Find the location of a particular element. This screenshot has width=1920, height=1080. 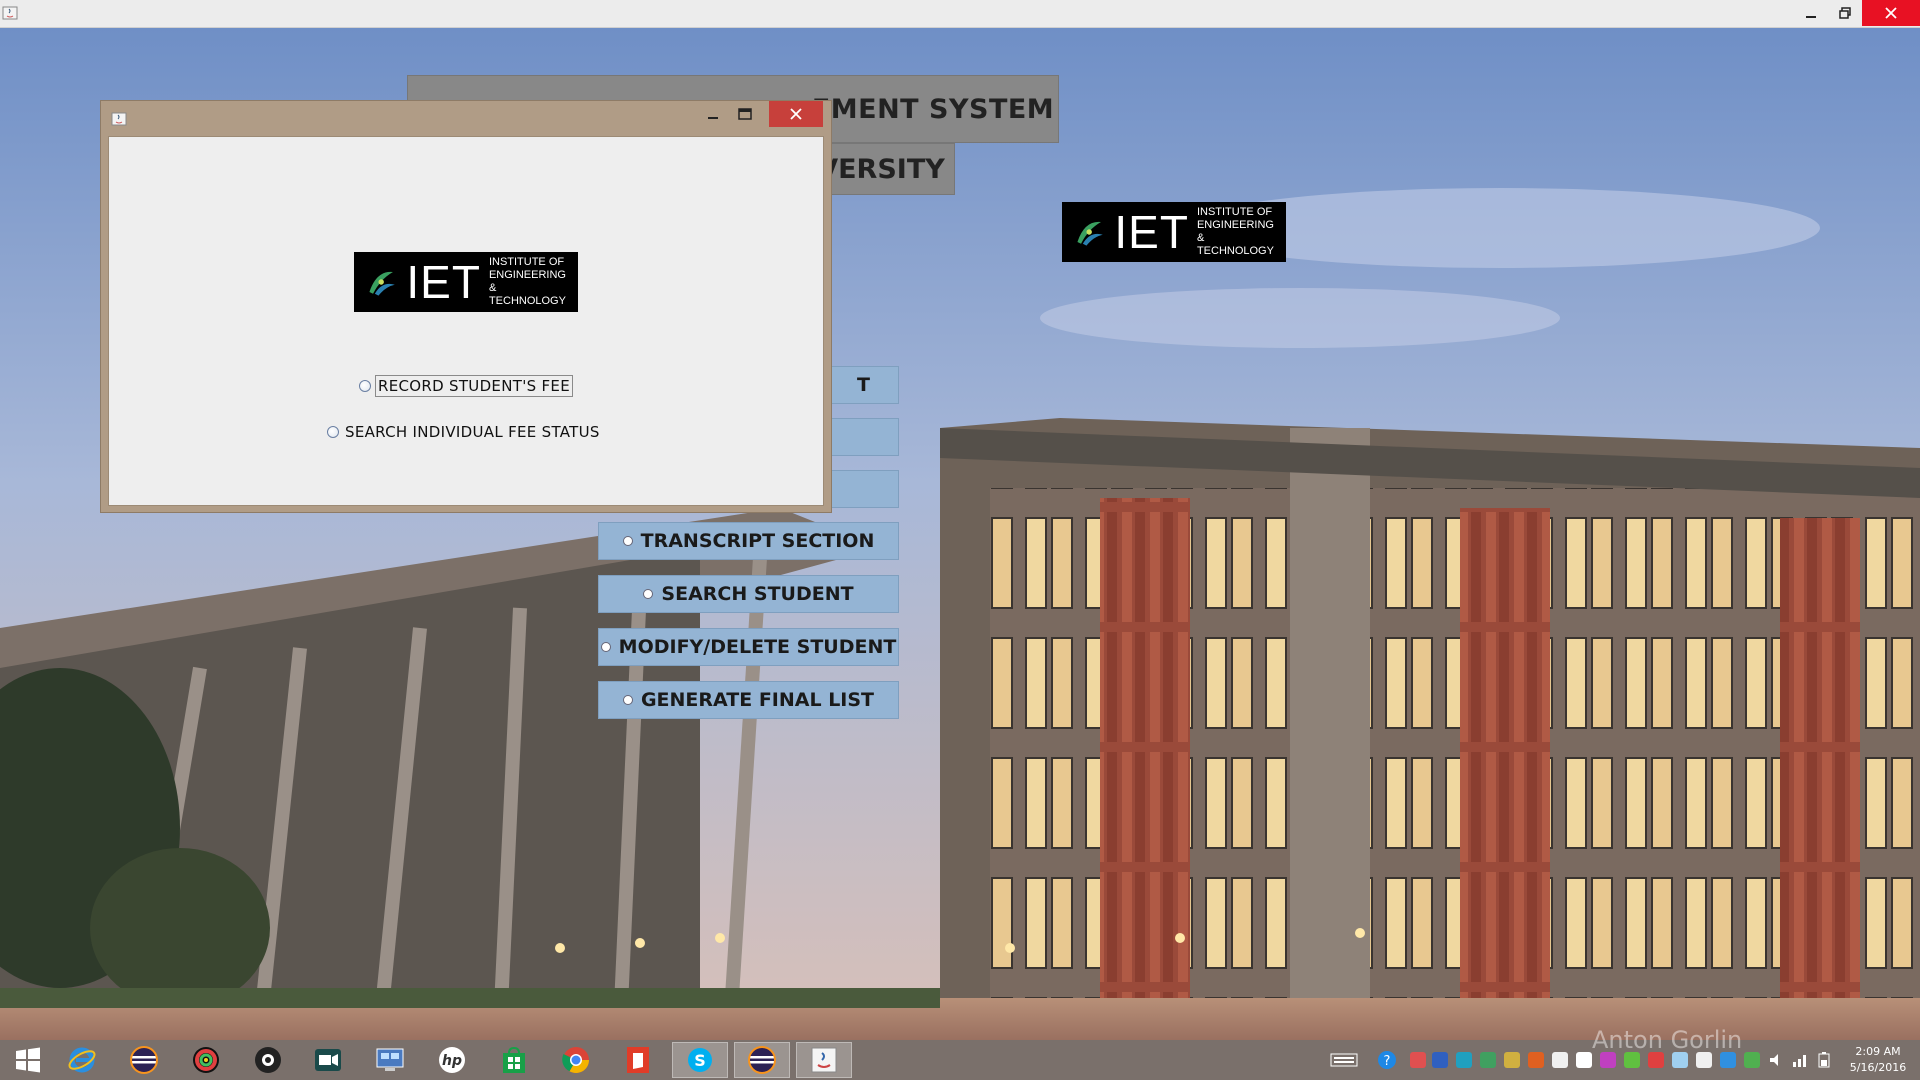

menu-button-search-student: SEARCH STUDENT is located at coordinates (748, 594).